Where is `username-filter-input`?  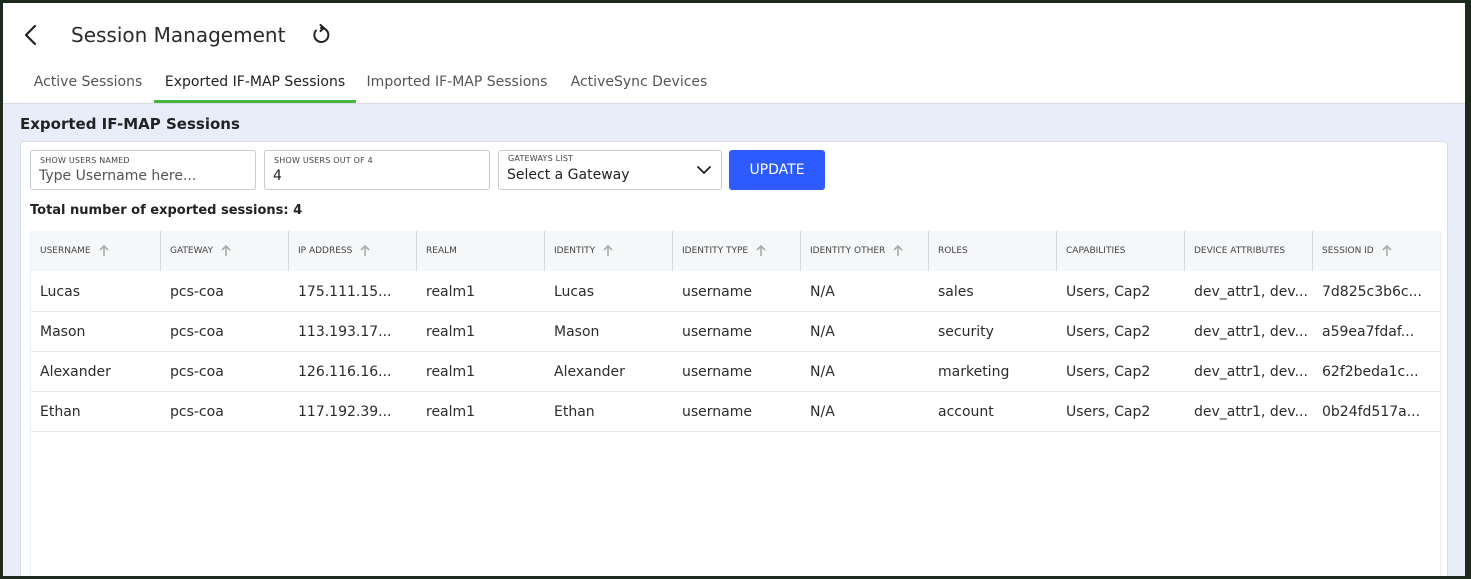 username-filter-input is located at coordinates (143, 176).